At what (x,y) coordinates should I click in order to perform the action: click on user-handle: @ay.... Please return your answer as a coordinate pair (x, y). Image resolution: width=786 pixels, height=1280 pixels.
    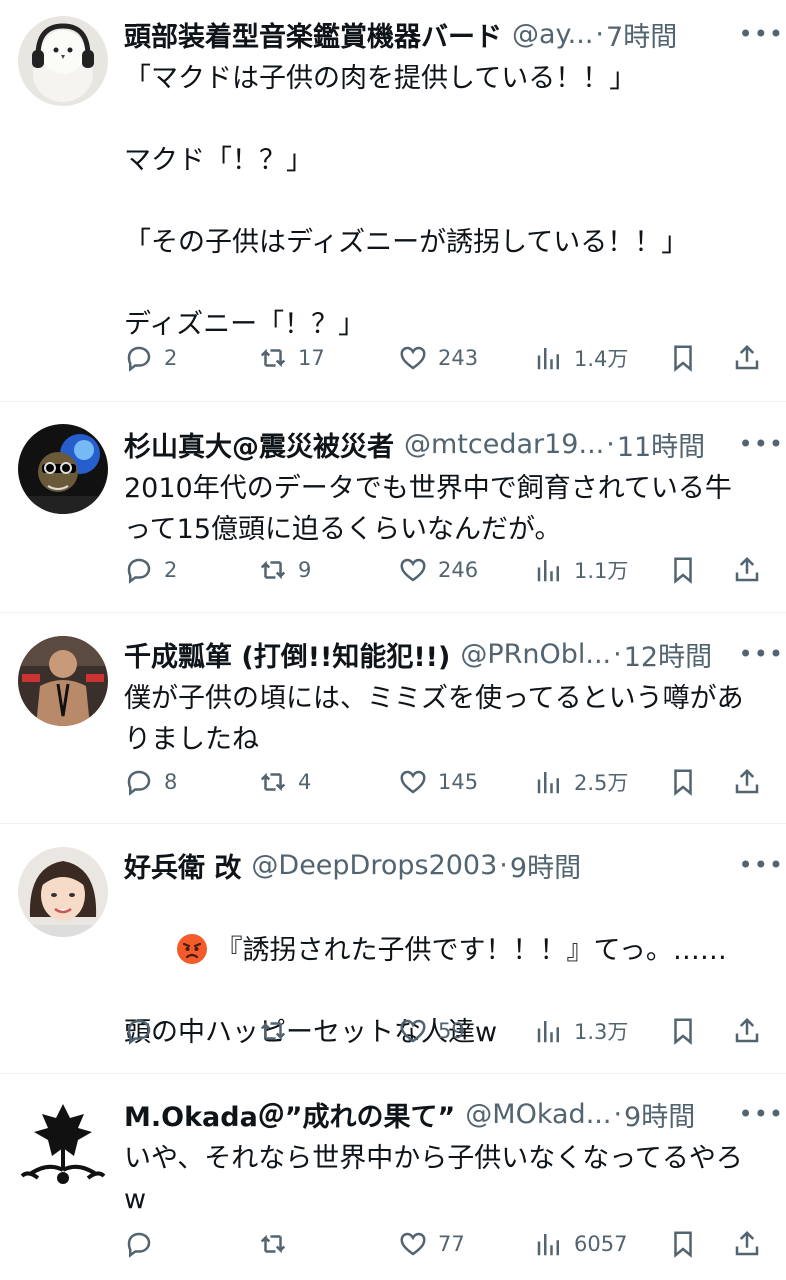
    Looking at the image, I should click on (552, 34).